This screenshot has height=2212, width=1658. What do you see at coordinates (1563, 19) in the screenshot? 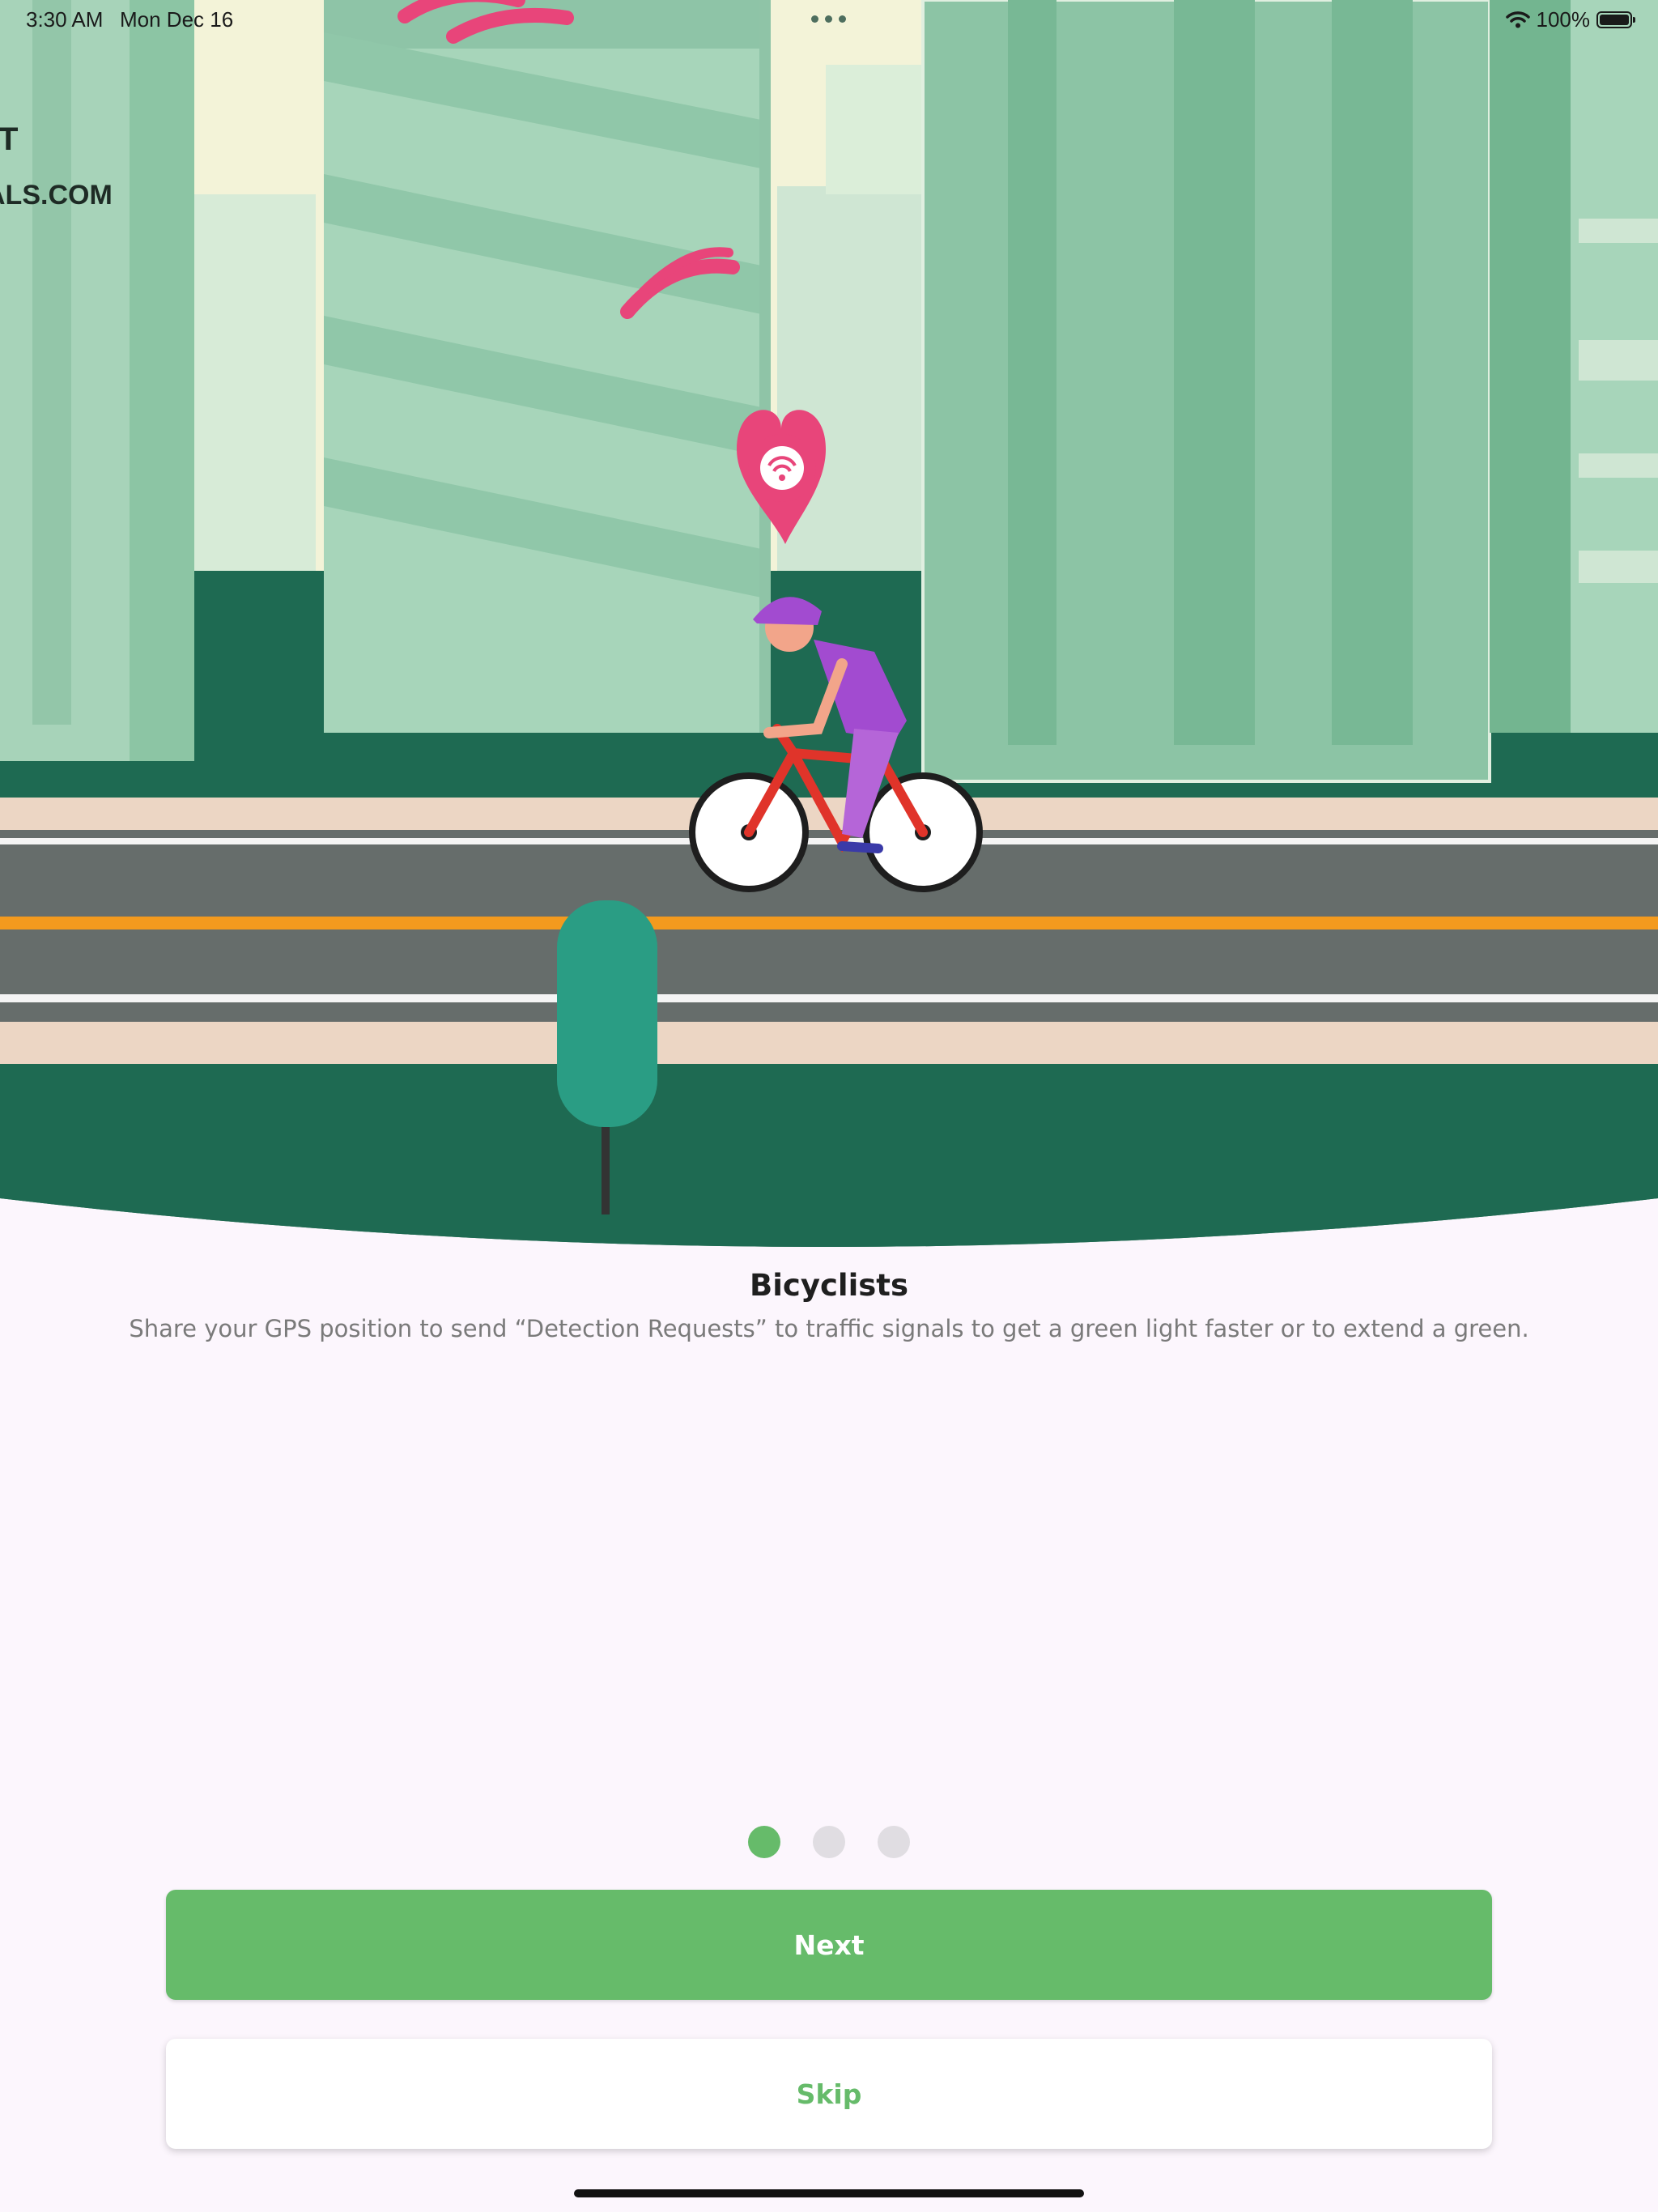
I see `battery-percent: 100%` at bounding box center [1563, 19].